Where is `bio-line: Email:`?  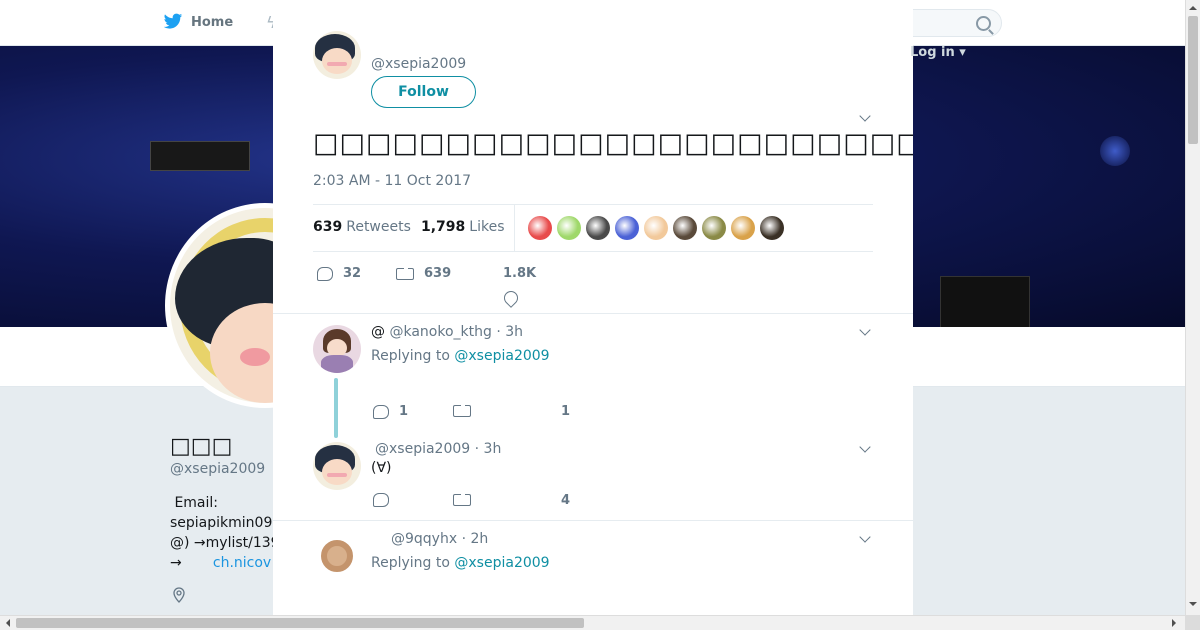 bio-line: Email: is located at coordinates (194, 503).